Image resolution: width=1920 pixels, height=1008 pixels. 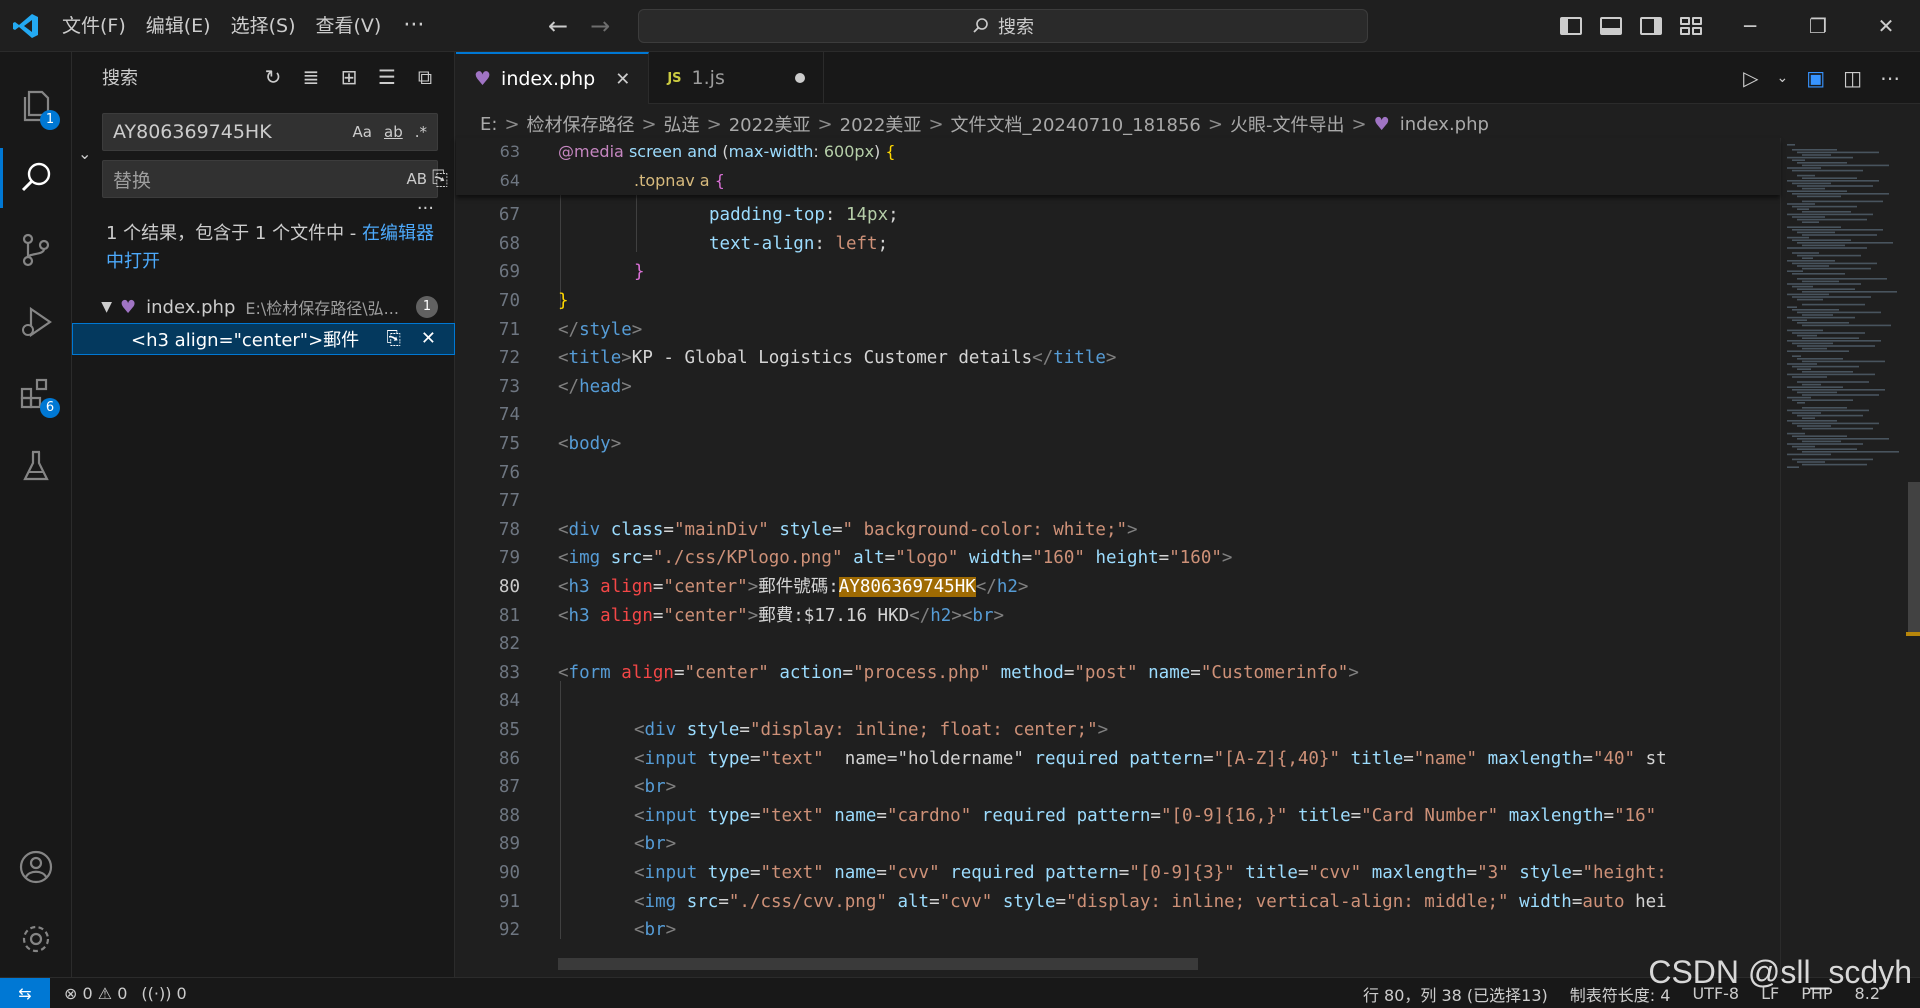 I want to click on restore-icon: ❐, so click(x=1818, y=26).